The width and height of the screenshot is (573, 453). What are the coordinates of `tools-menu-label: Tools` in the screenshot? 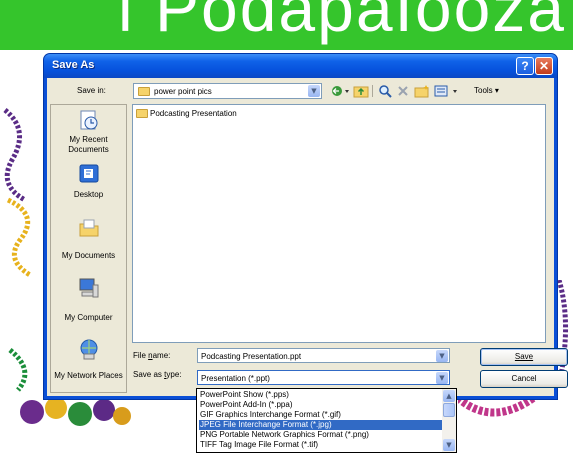 It's located at (483, 90).